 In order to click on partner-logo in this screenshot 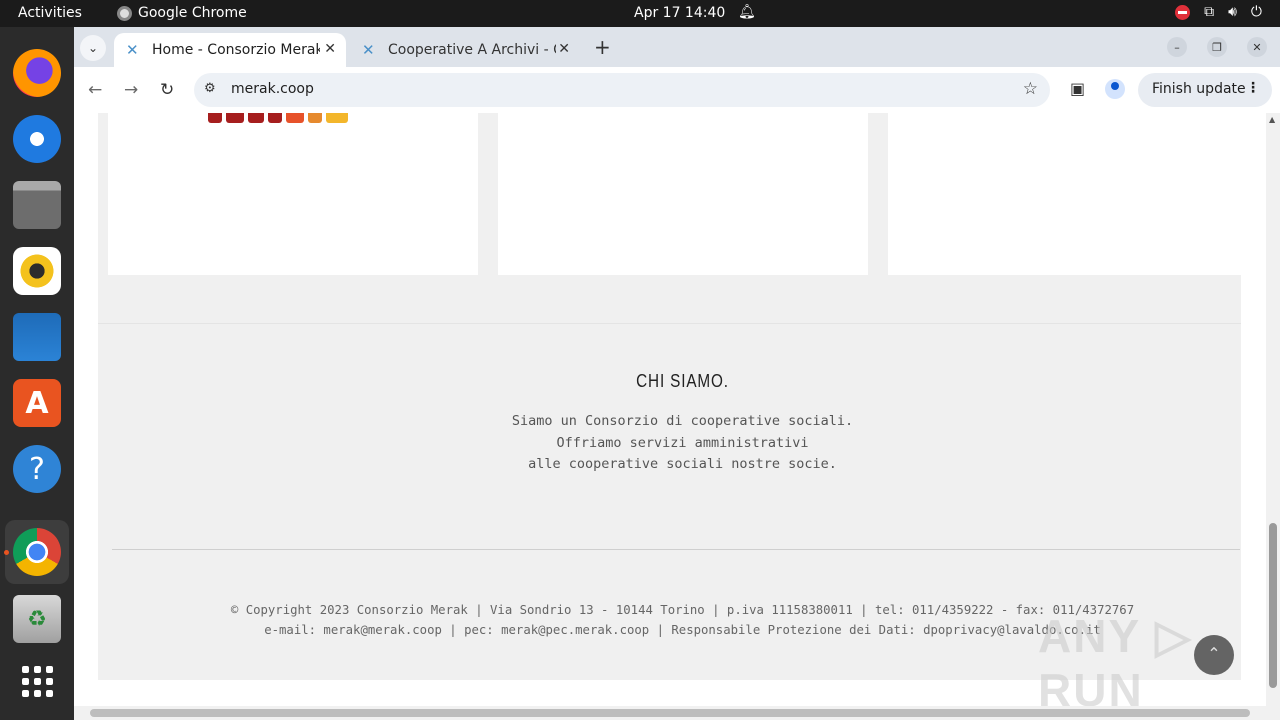, I will do `click(294, 118)`.